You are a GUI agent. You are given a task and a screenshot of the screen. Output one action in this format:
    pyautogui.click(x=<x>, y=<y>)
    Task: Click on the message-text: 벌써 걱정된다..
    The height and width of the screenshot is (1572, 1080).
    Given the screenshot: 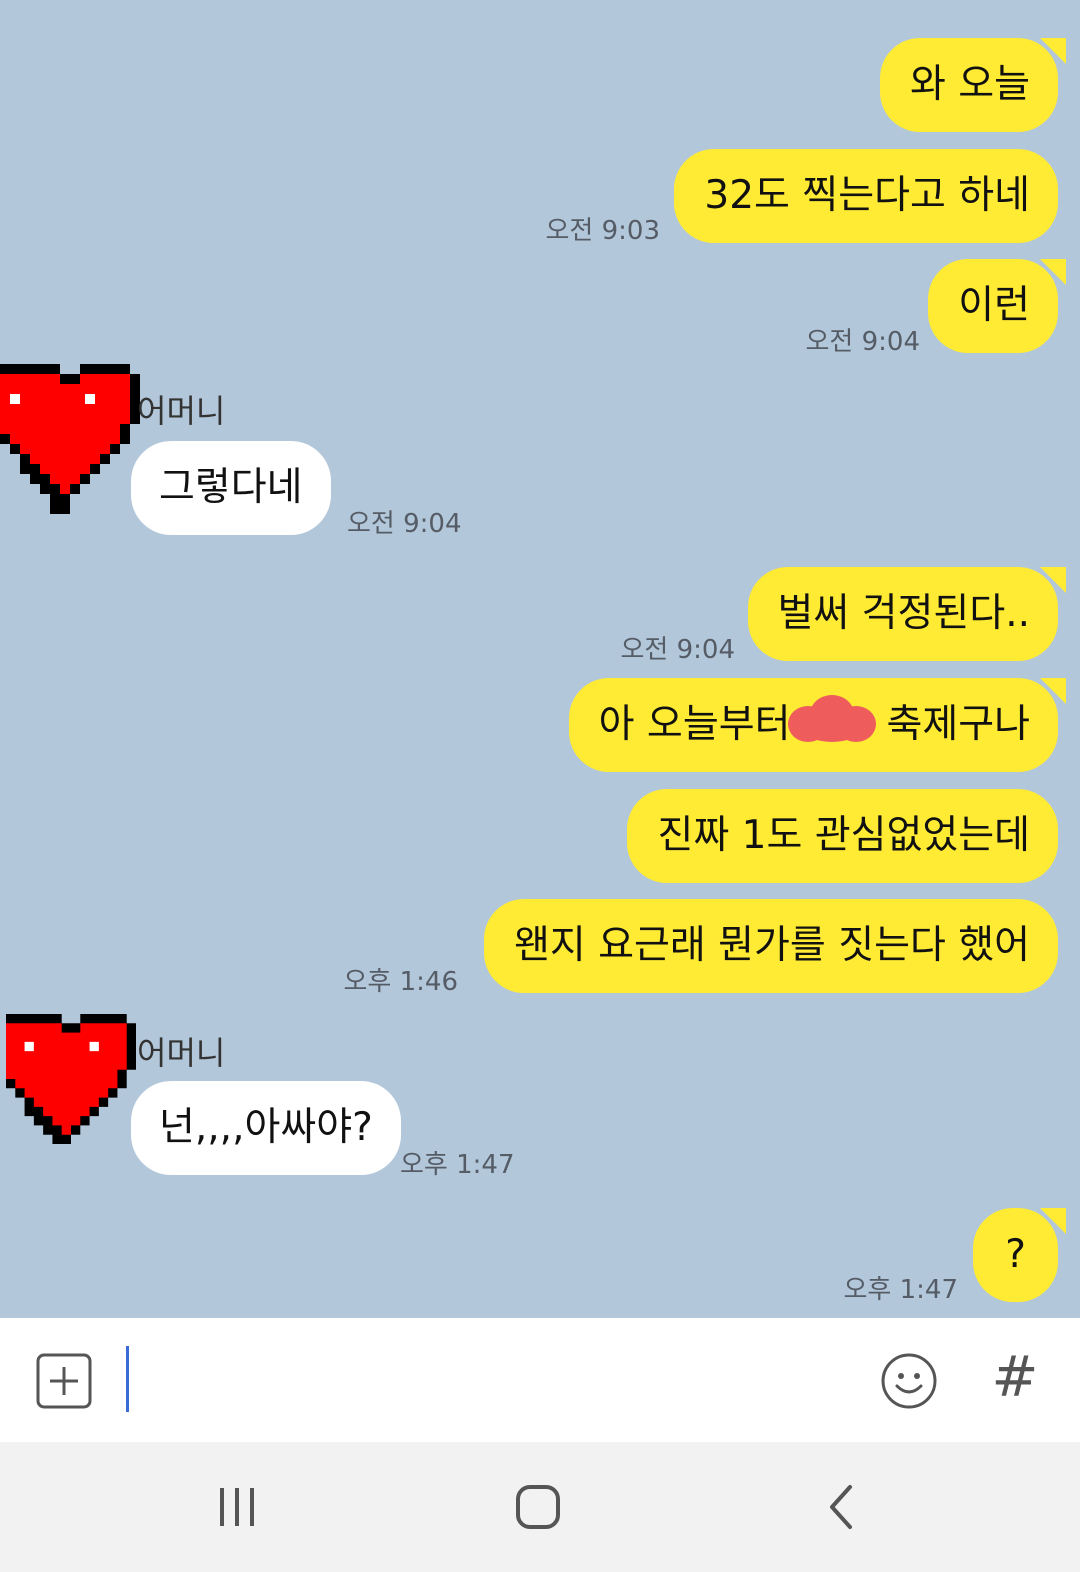 What is the action you would take?
    pyautogui.click(x=903, y=613)
    